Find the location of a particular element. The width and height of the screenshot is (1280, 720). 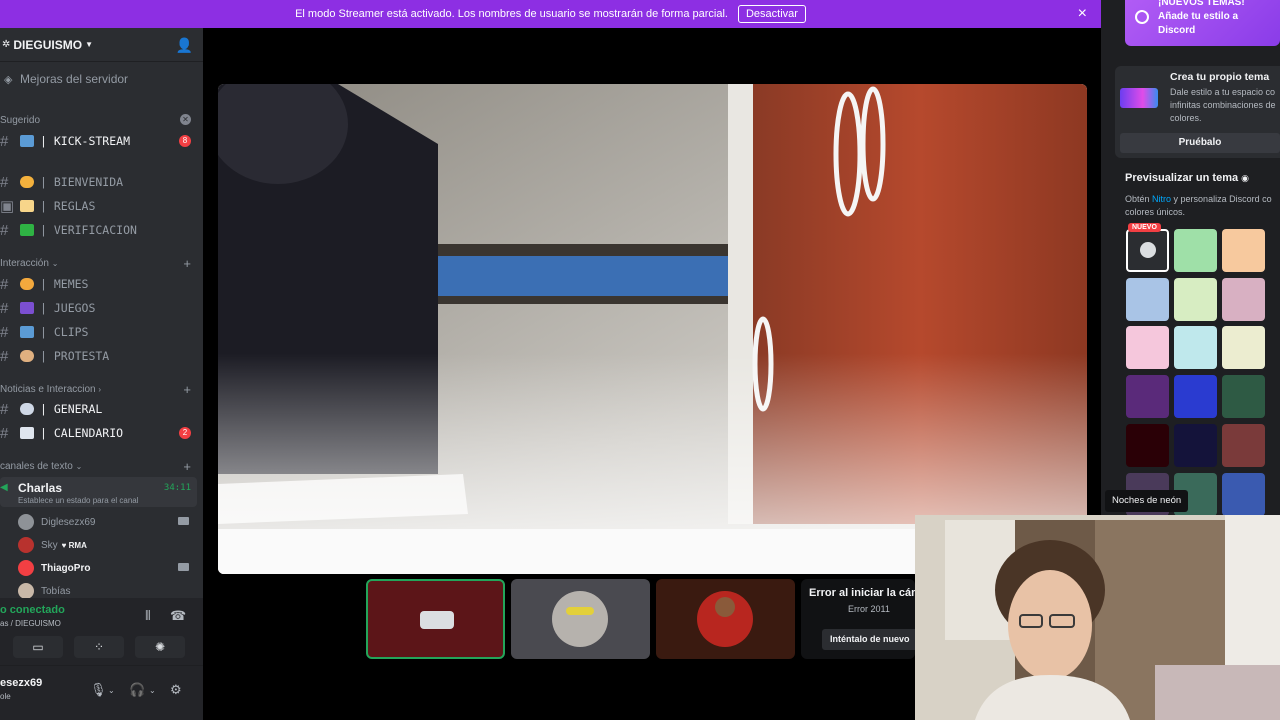

close-icon: × is located at coordinates (1082, 14).